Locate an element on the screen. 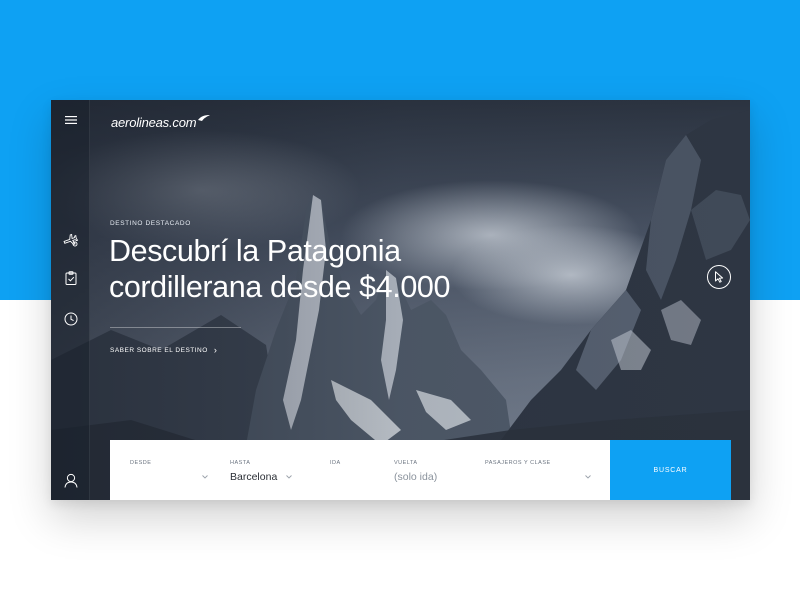 This screenshot has height=600, width=800. from-label: DESDE is located at coordinates (141, 463).